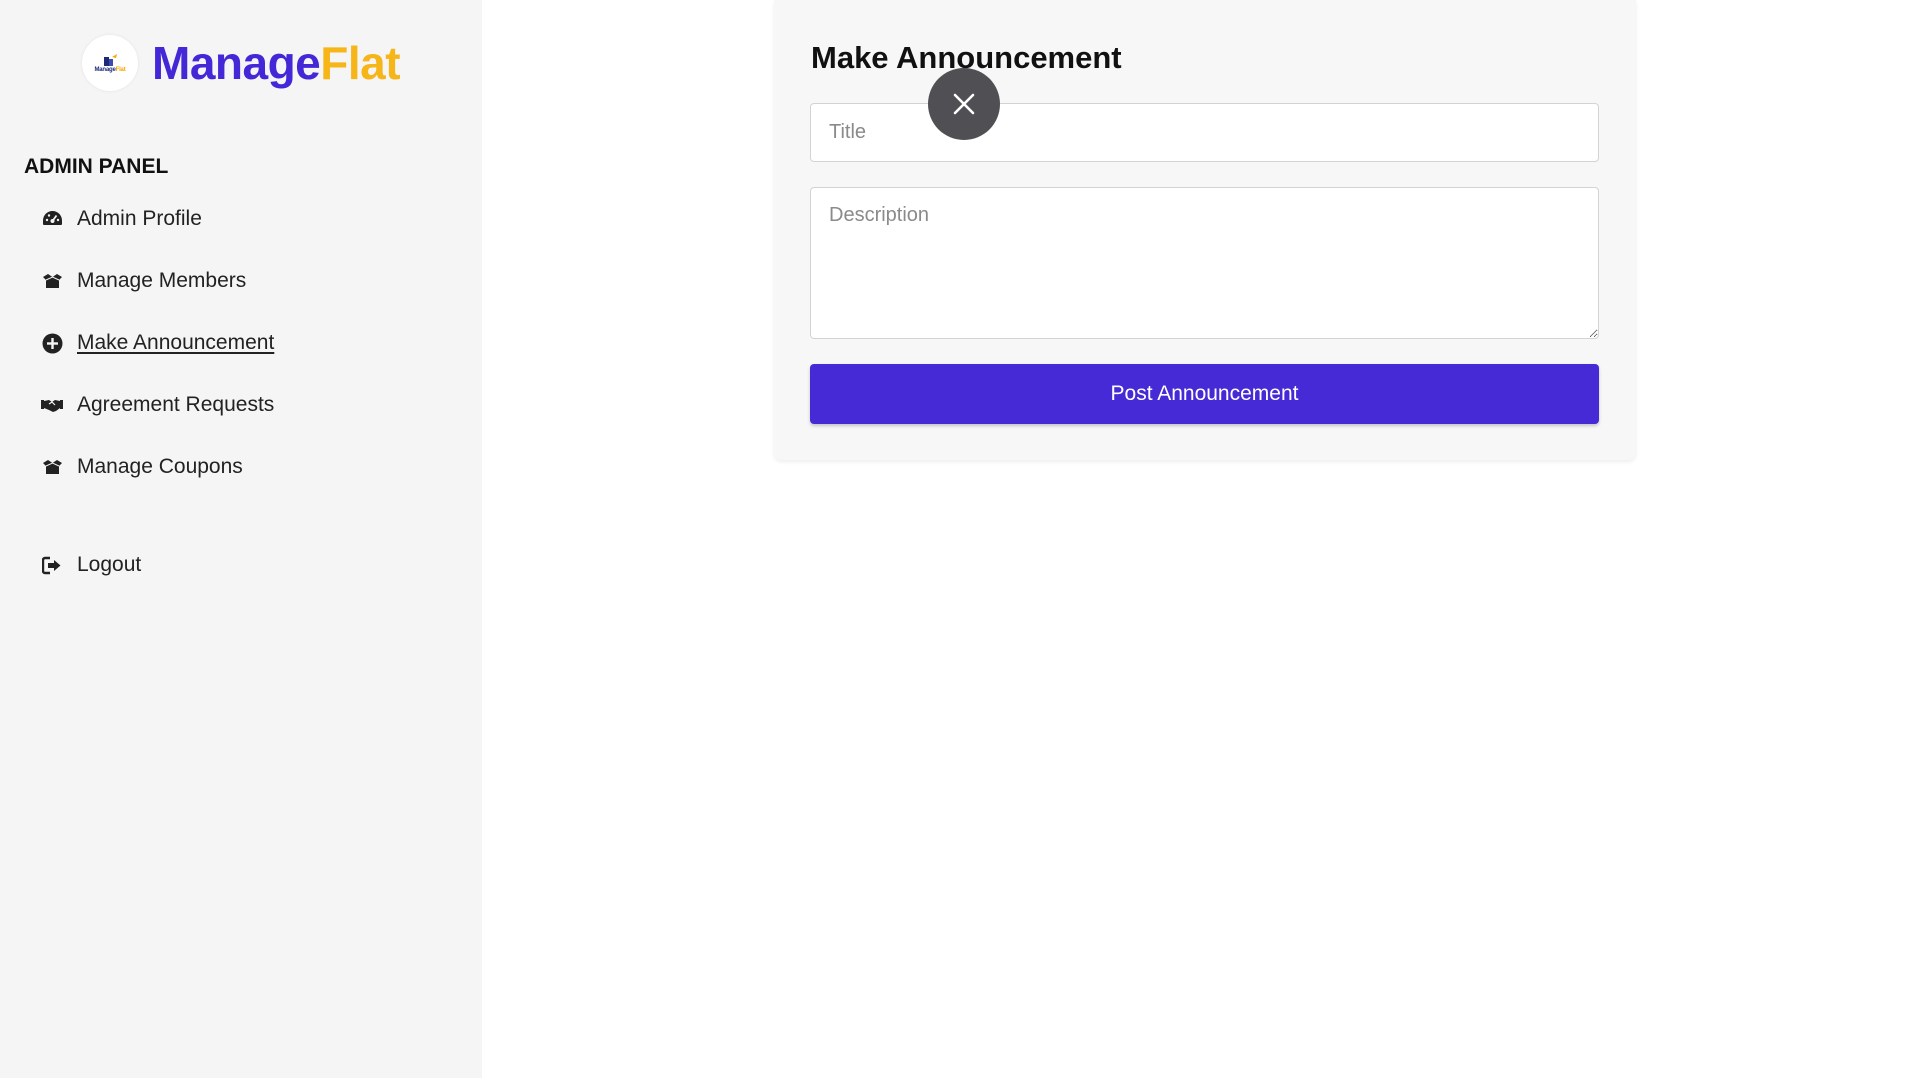 This screenshot has height=1078, width=1918. Describe the element at coordinates (139, 218) in the screenshot. I see `sidebar-item-label: Admin Profile` at that location.